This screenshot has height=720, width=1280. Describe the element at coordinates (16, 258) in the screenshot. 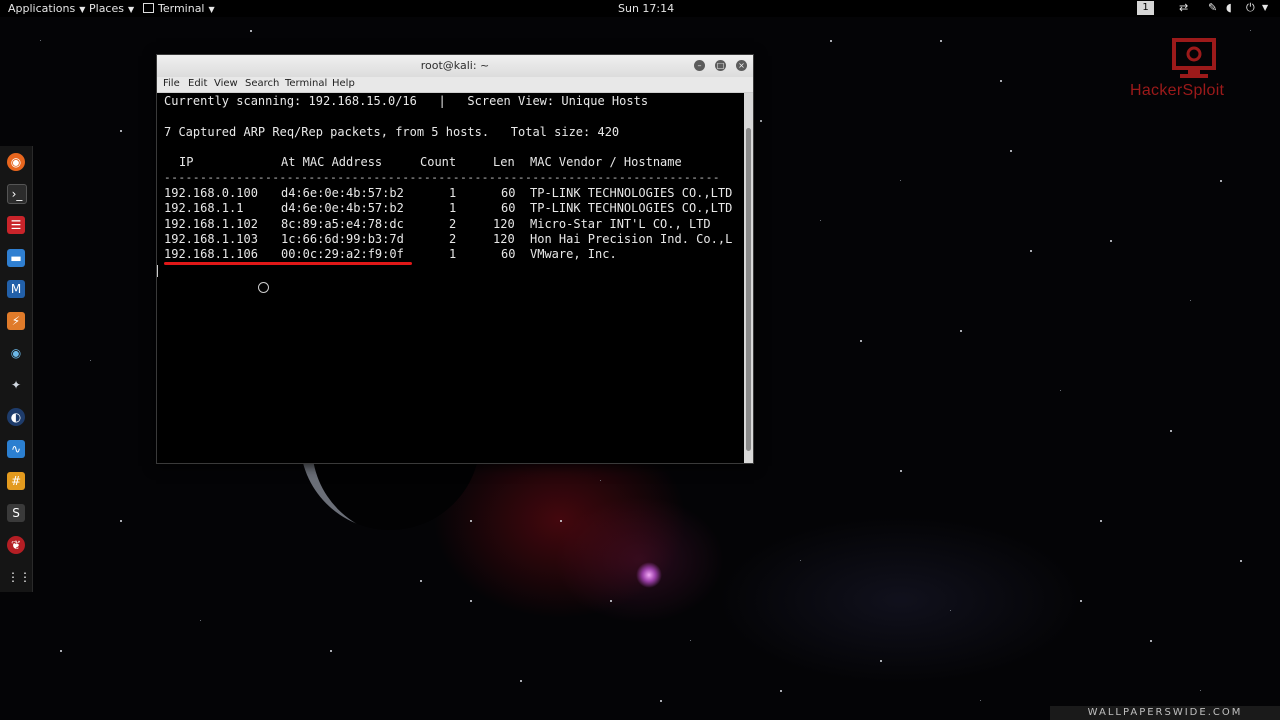

I see `files-icon: ▬` at that location.